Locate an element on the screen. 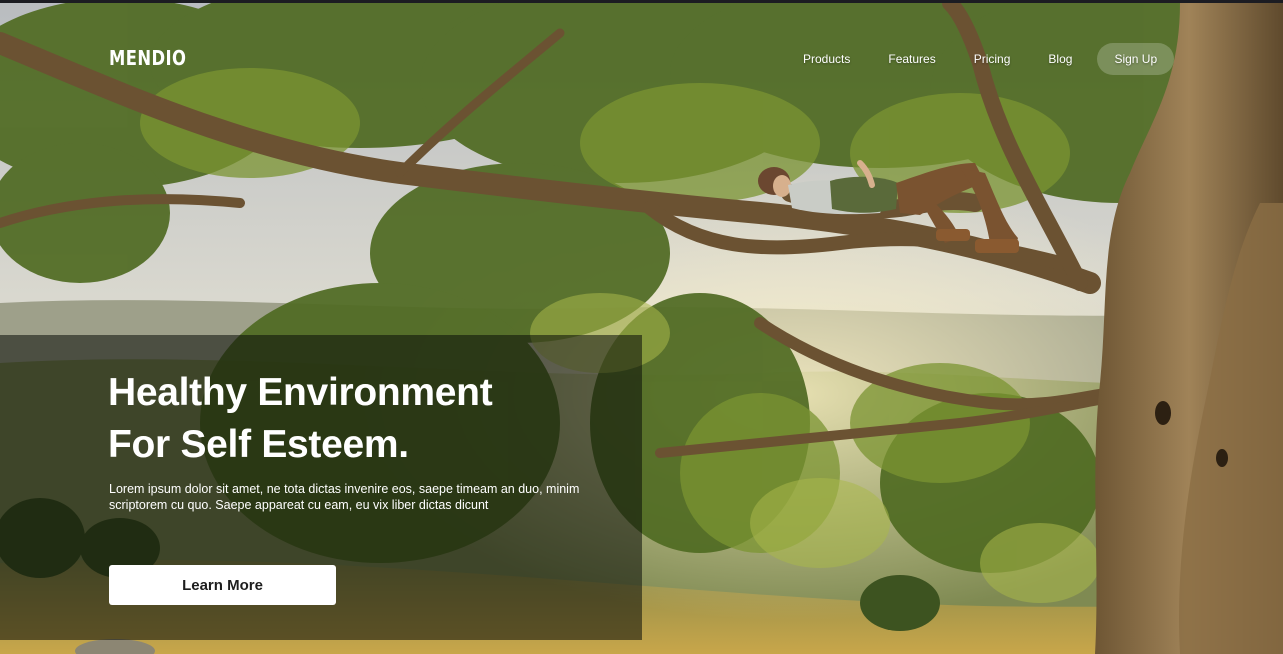  hero-title: Healthy Environment For Self Esteem. is located at coordinates (358, 419).